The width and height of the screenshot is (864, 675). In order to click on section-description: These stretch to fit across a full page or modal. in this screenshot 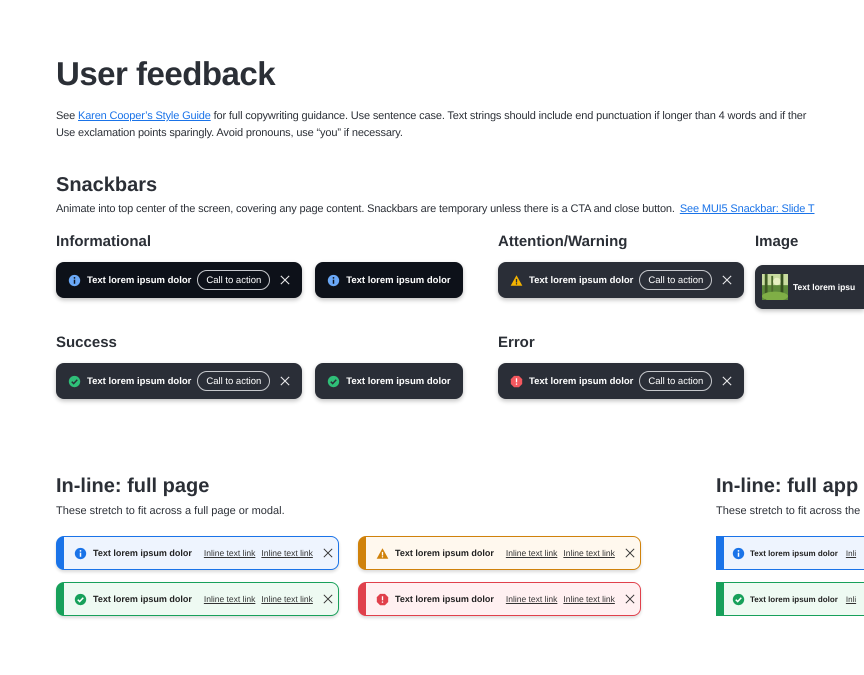, I will do `click(171, 511)`.